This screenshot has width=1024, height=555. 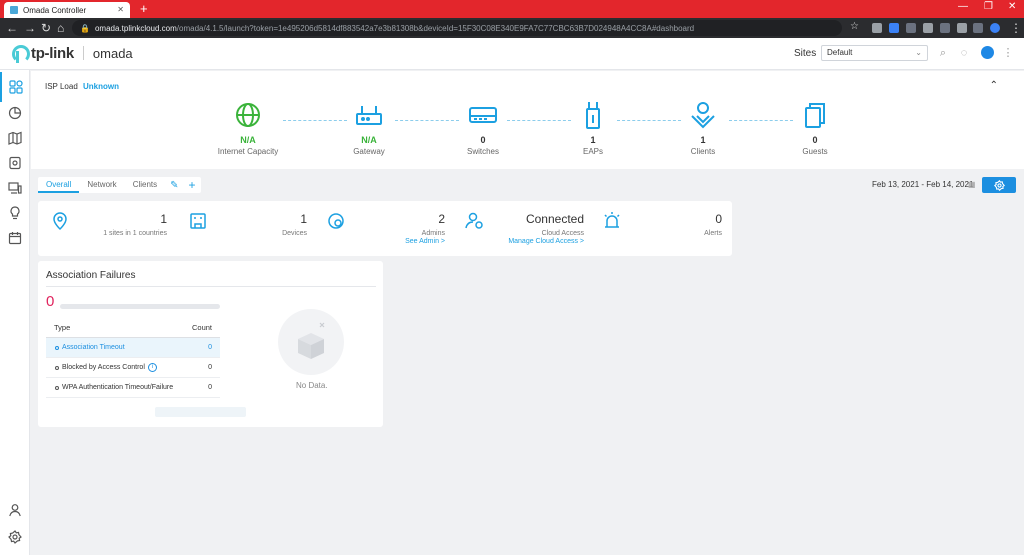 I want to click on extension-photo-icon, so click(x=945, y=28).